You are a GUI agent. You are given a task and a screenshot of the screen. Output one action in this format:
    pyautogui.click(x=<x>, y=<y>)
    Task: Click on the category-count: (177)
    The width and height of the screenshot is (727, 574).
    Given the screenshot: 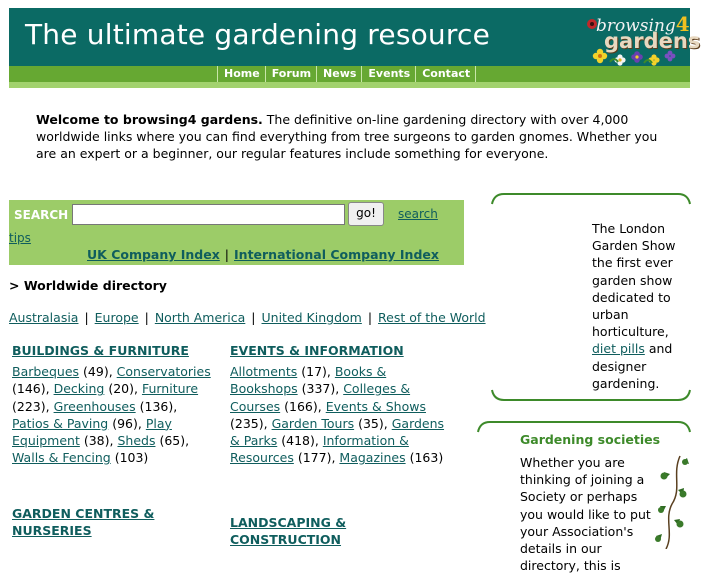 What is the action you would take?
    pyautogui.click(x=314, y=458)
    